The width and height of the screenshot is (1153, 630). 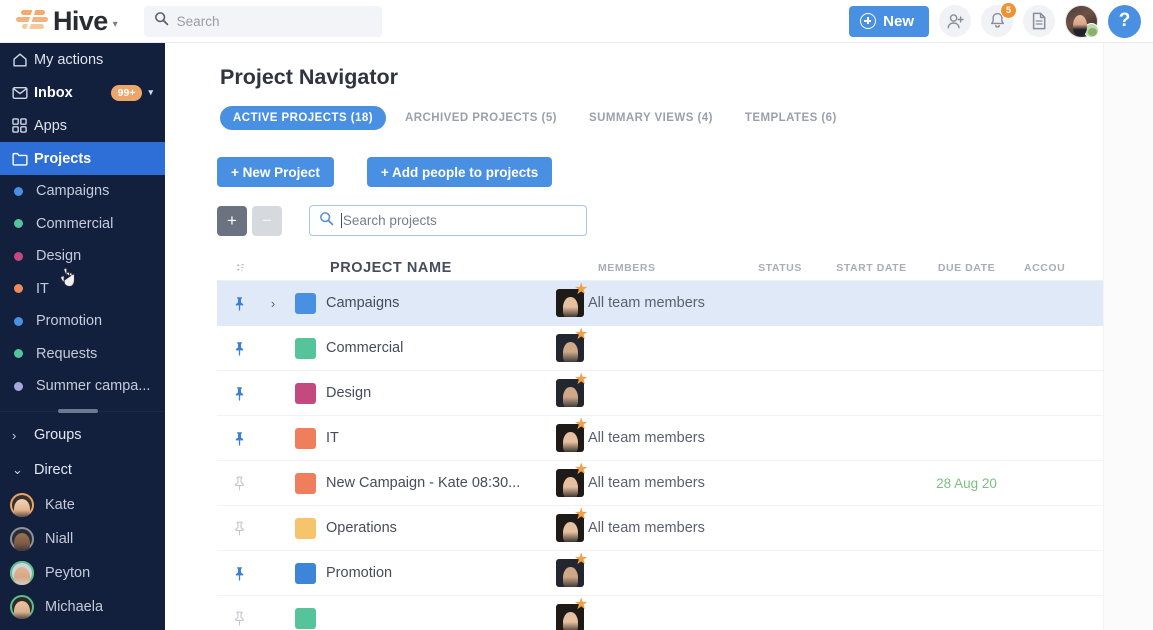 I want to click on top-bar: Hive ▾ New, so click(x=576, y=21).